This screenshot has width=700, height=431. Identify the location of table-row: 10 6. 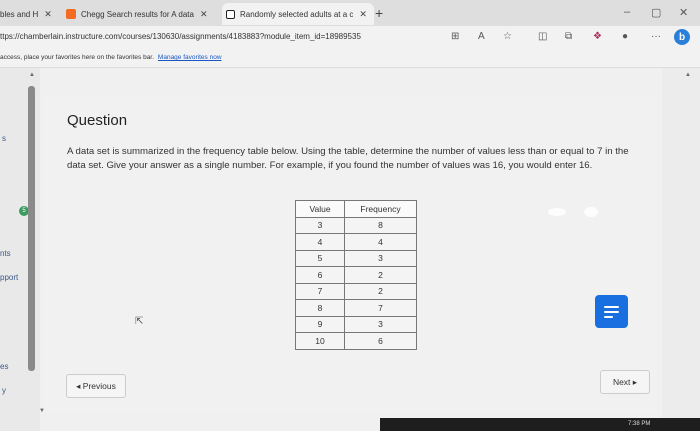
(356, 341).